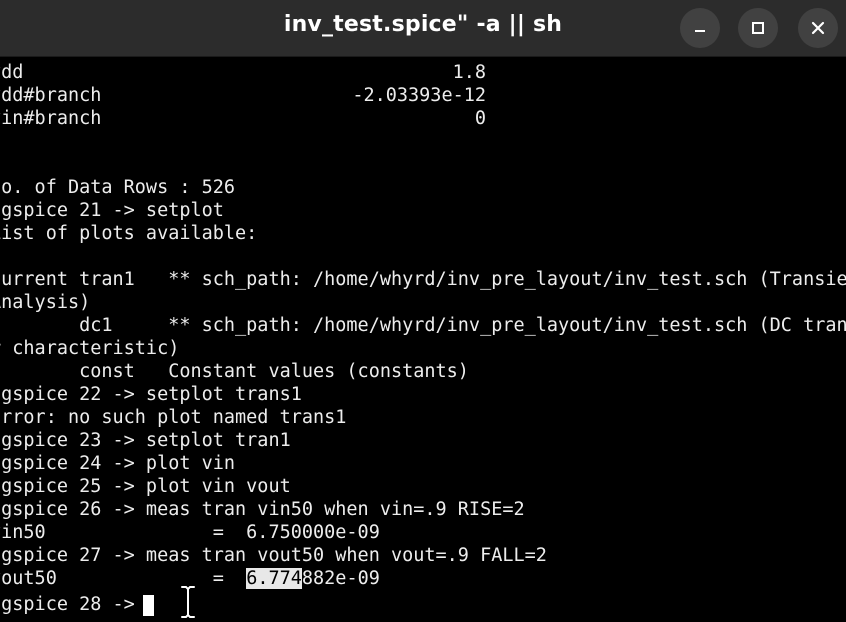 The width and height of the screenshot is (846, 622). Describe the element at coordinates (423, 28) in the screenshot. I see `title-bar: inv_test.spice" -a || sh` at that location.